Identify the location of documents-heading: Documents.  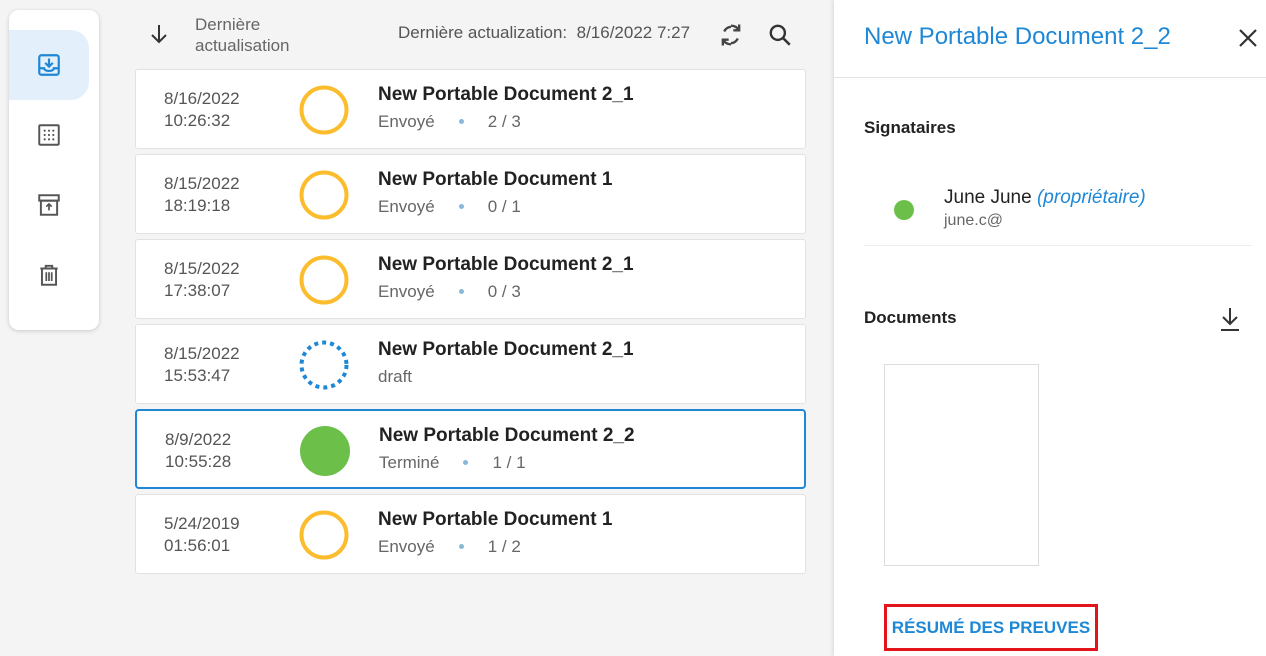
(910, 317).